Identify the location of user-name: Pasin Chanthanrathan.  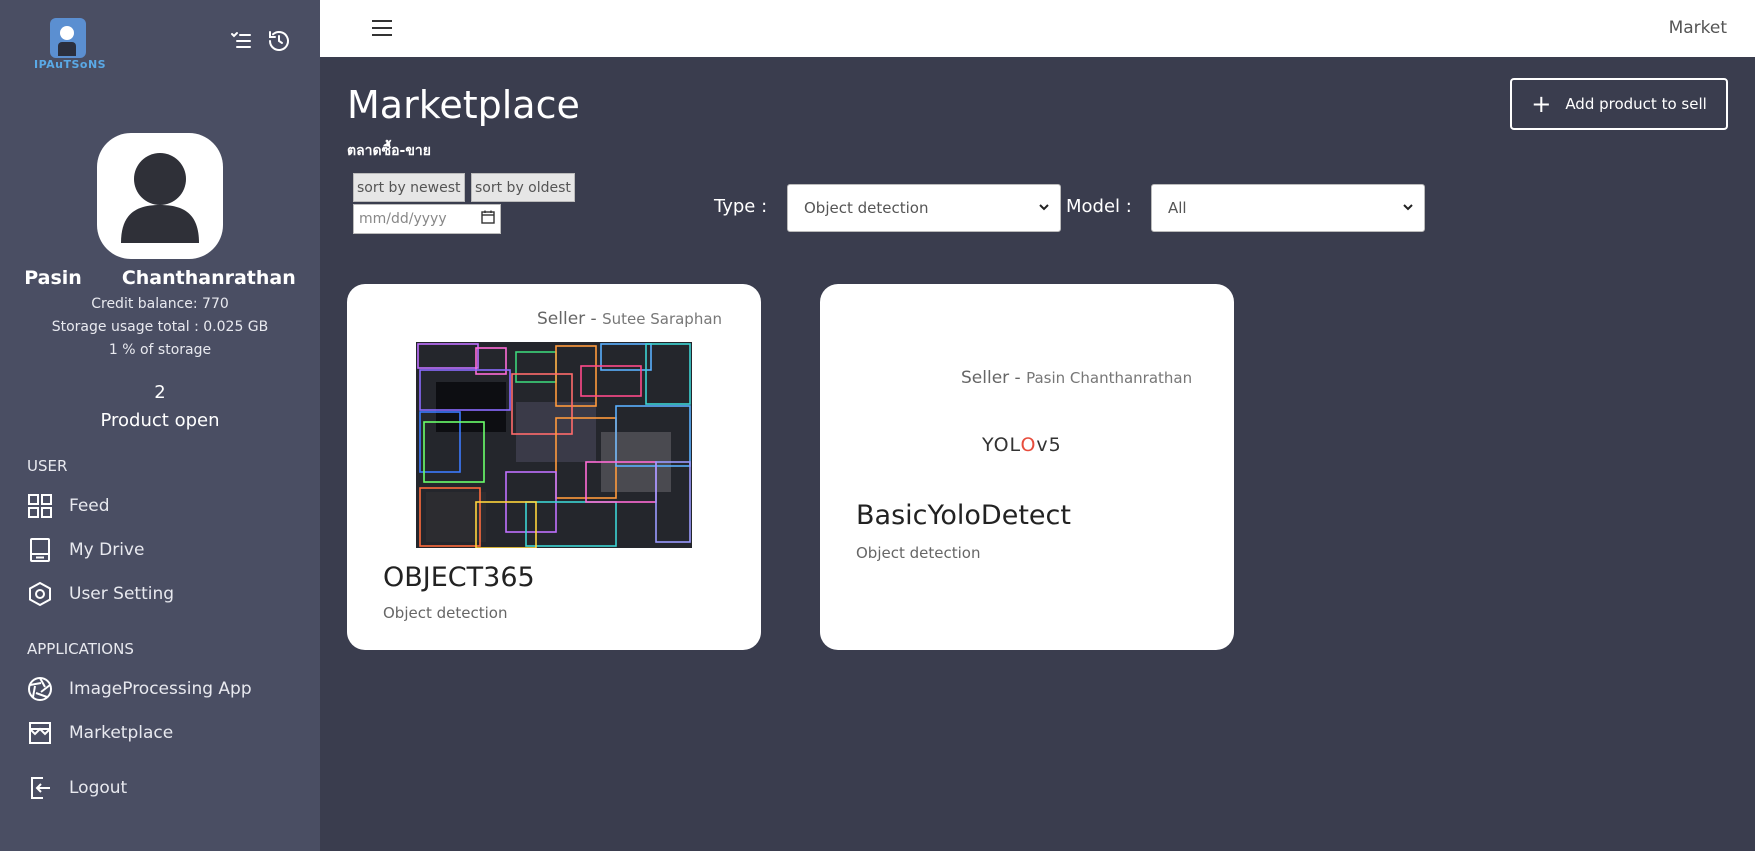
(160, 278).